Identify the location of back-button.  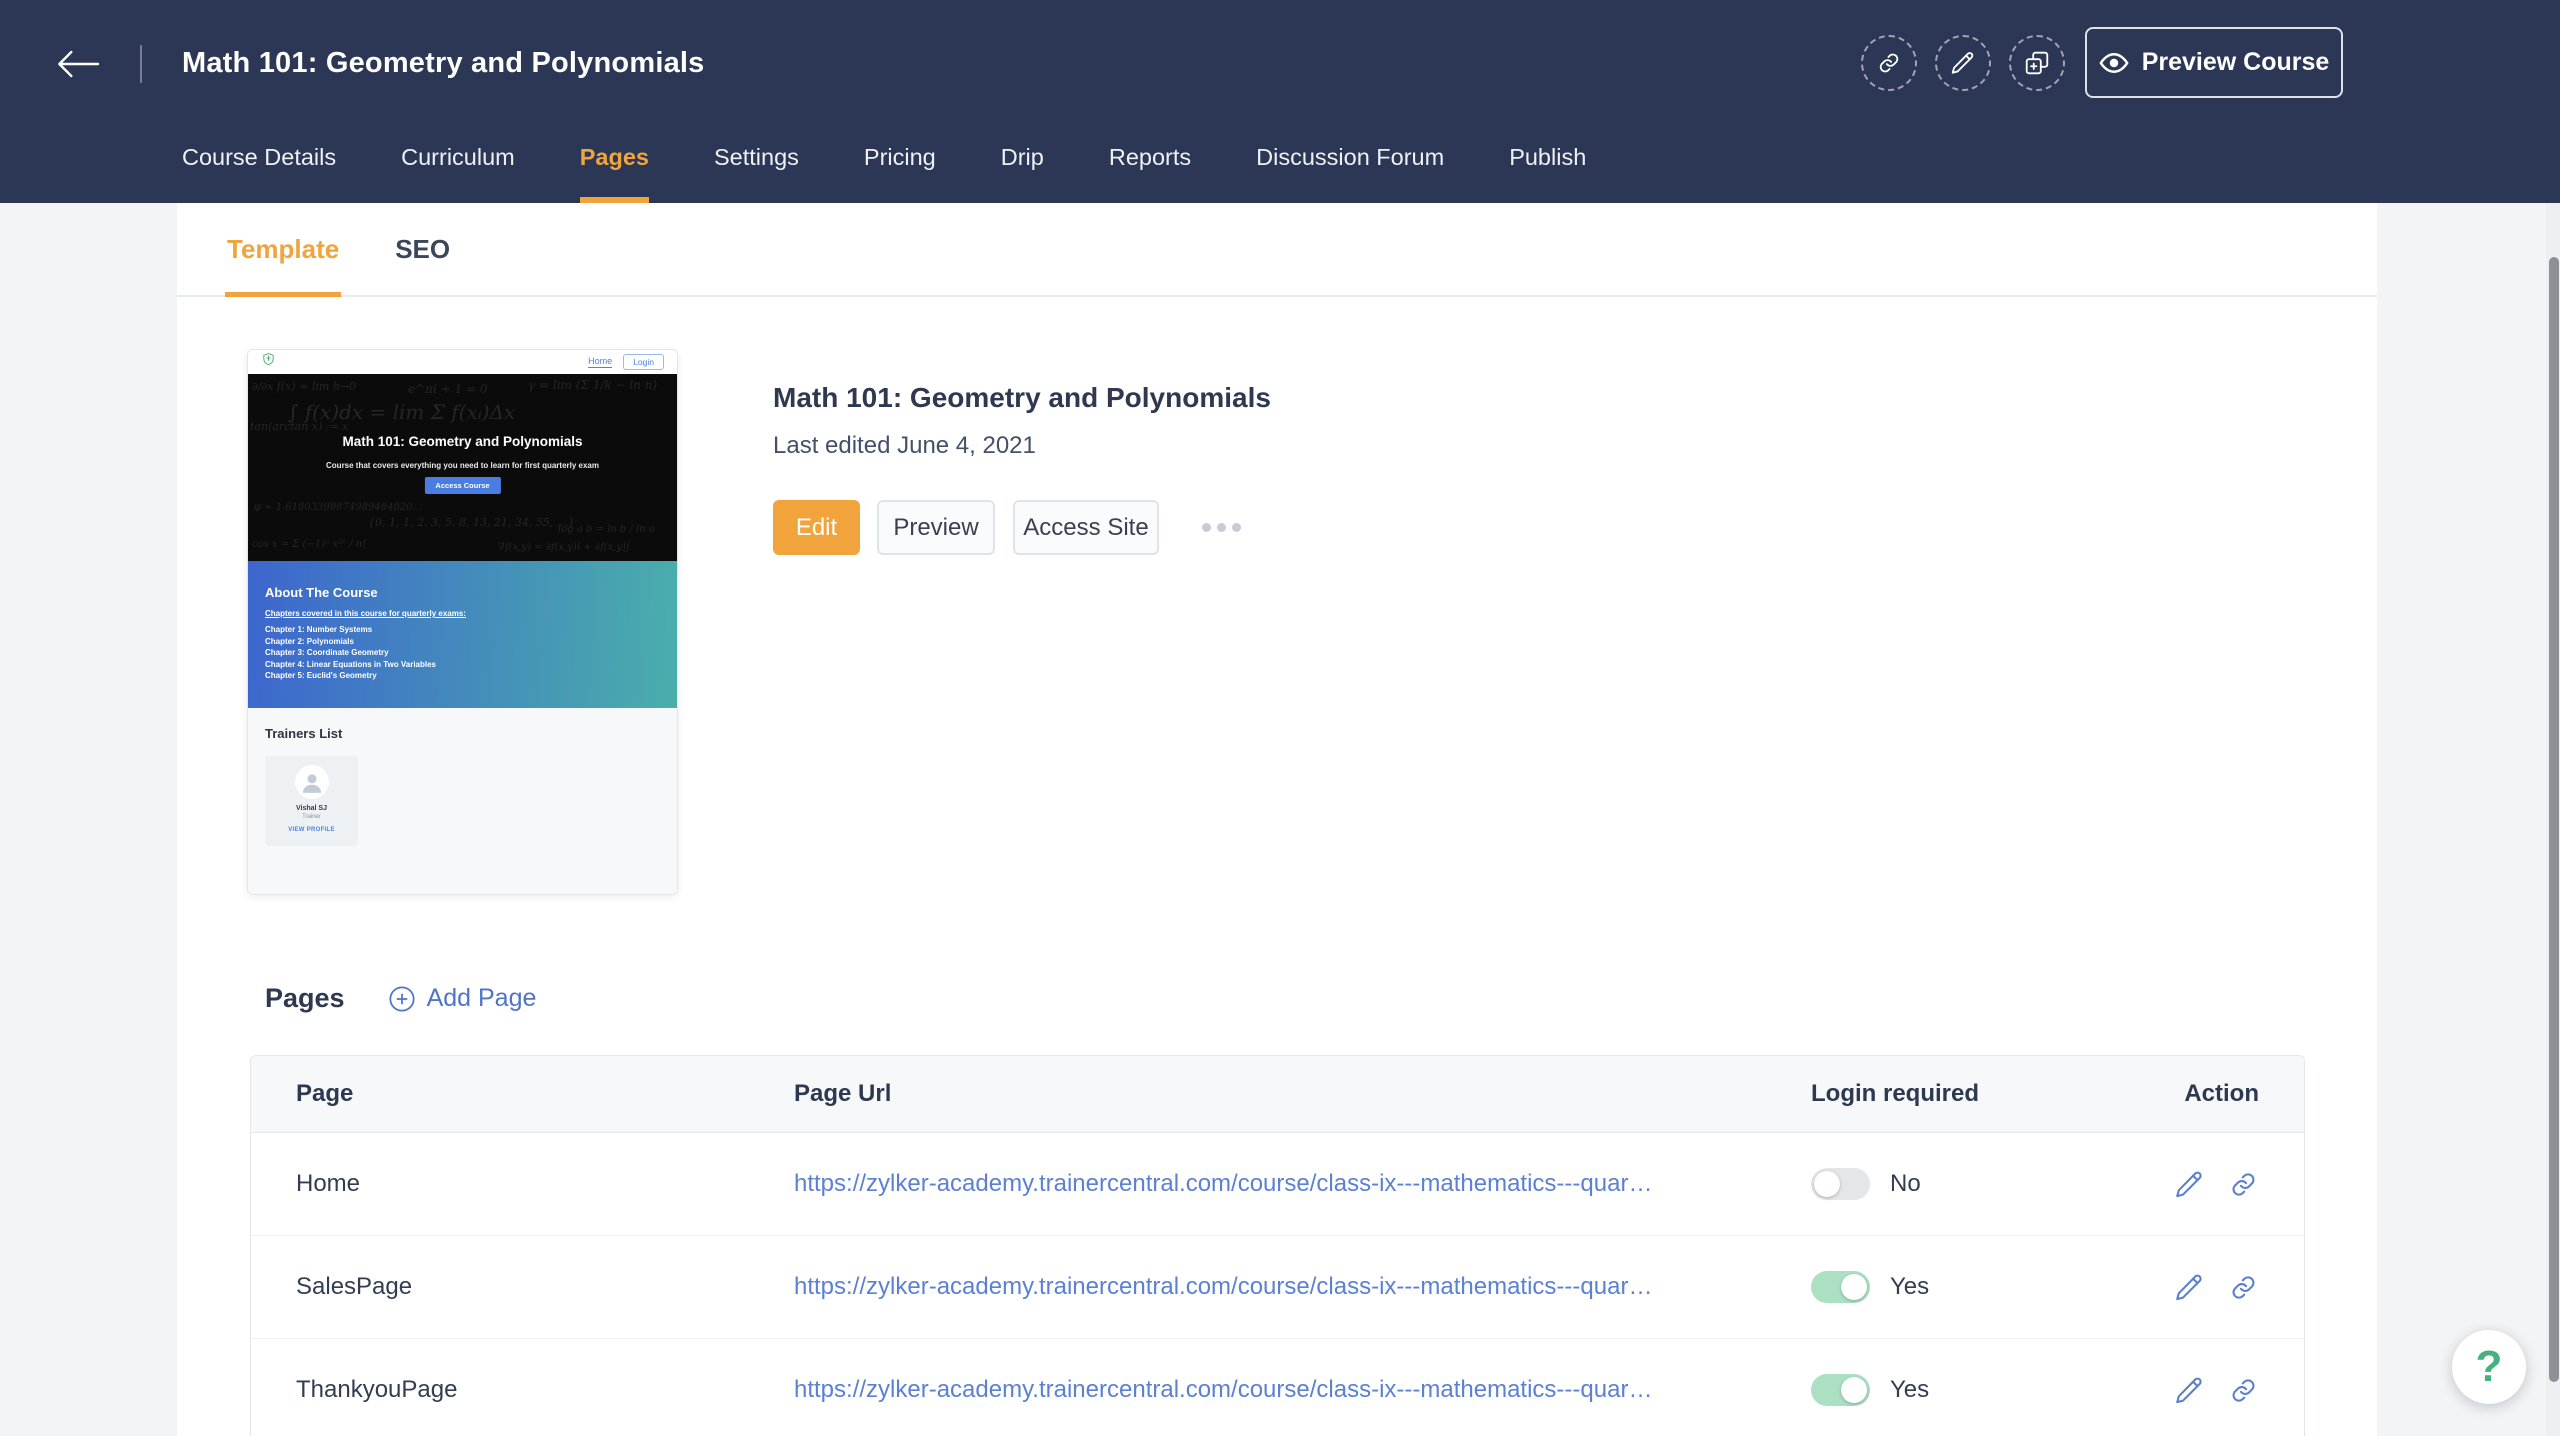
(78, 64).